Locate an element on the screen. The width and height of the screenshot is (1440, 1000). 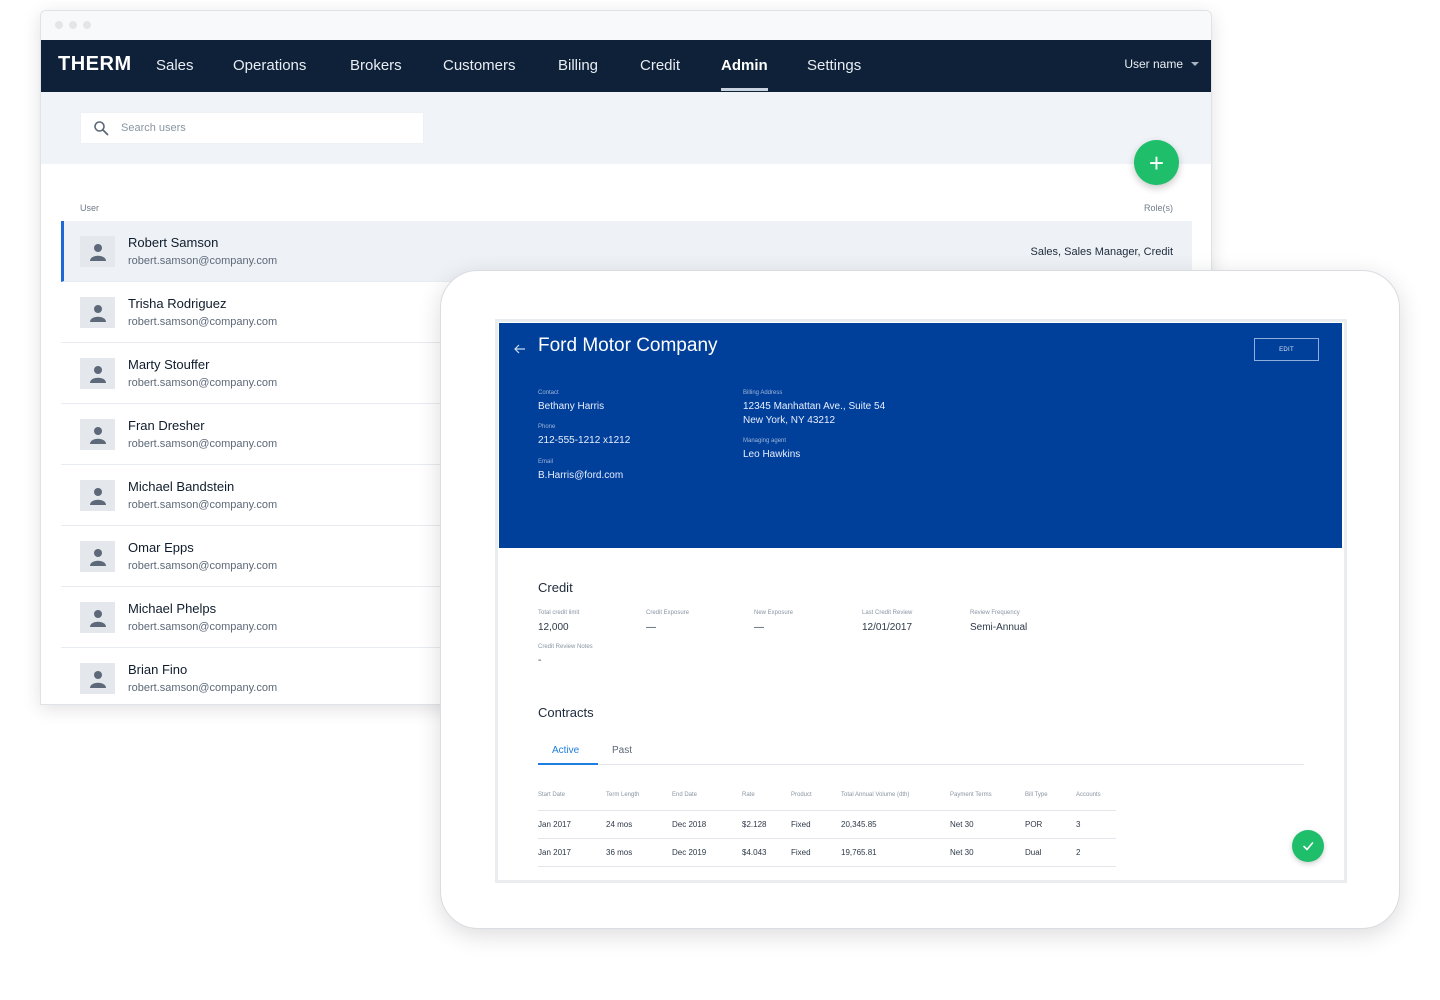
search-icon is located at coordinates (101, 128).